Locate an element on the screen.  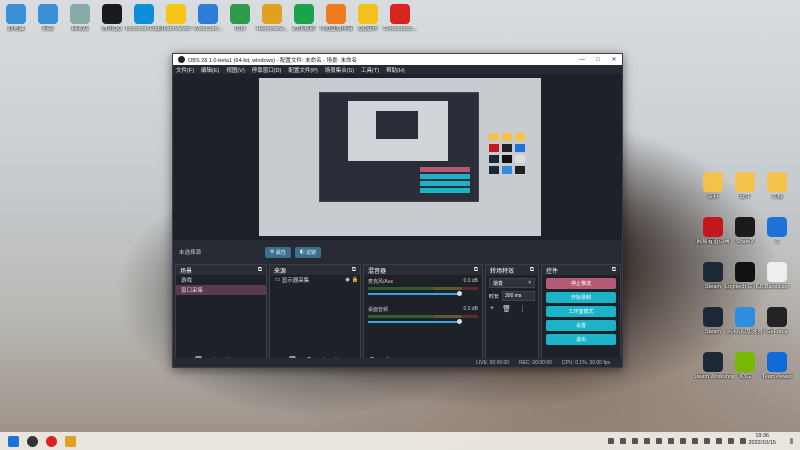
menu-file: 文件(F) is located at coordinates (185, 70).